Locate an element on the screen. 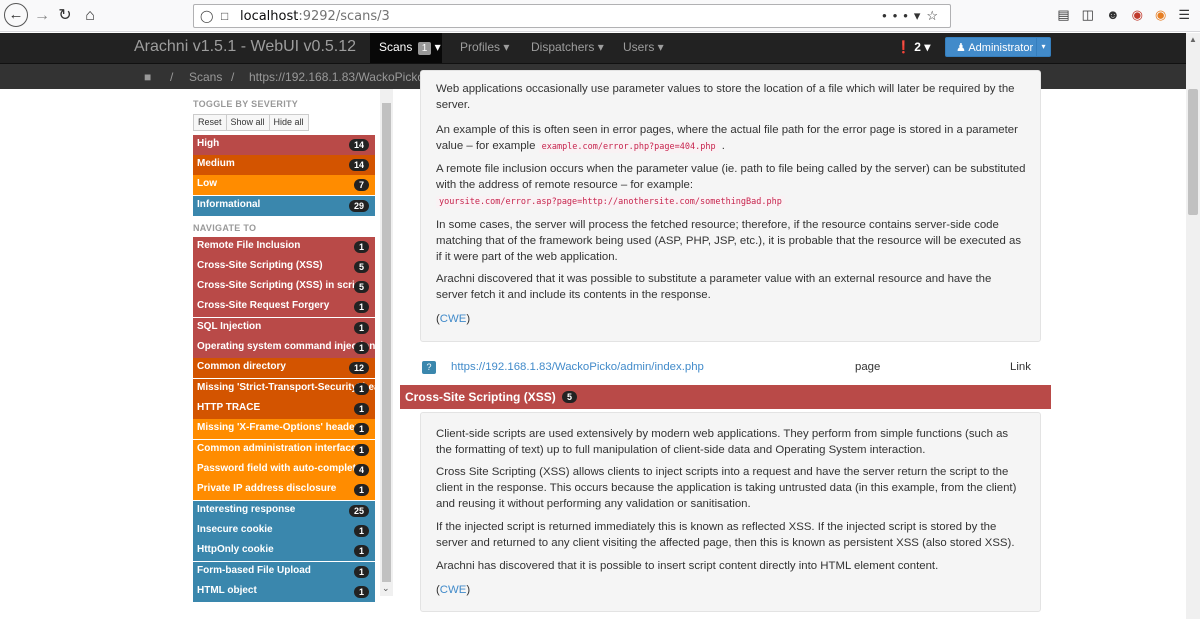  issue-label: Operating system command injection is located at coordinates (286, 346).